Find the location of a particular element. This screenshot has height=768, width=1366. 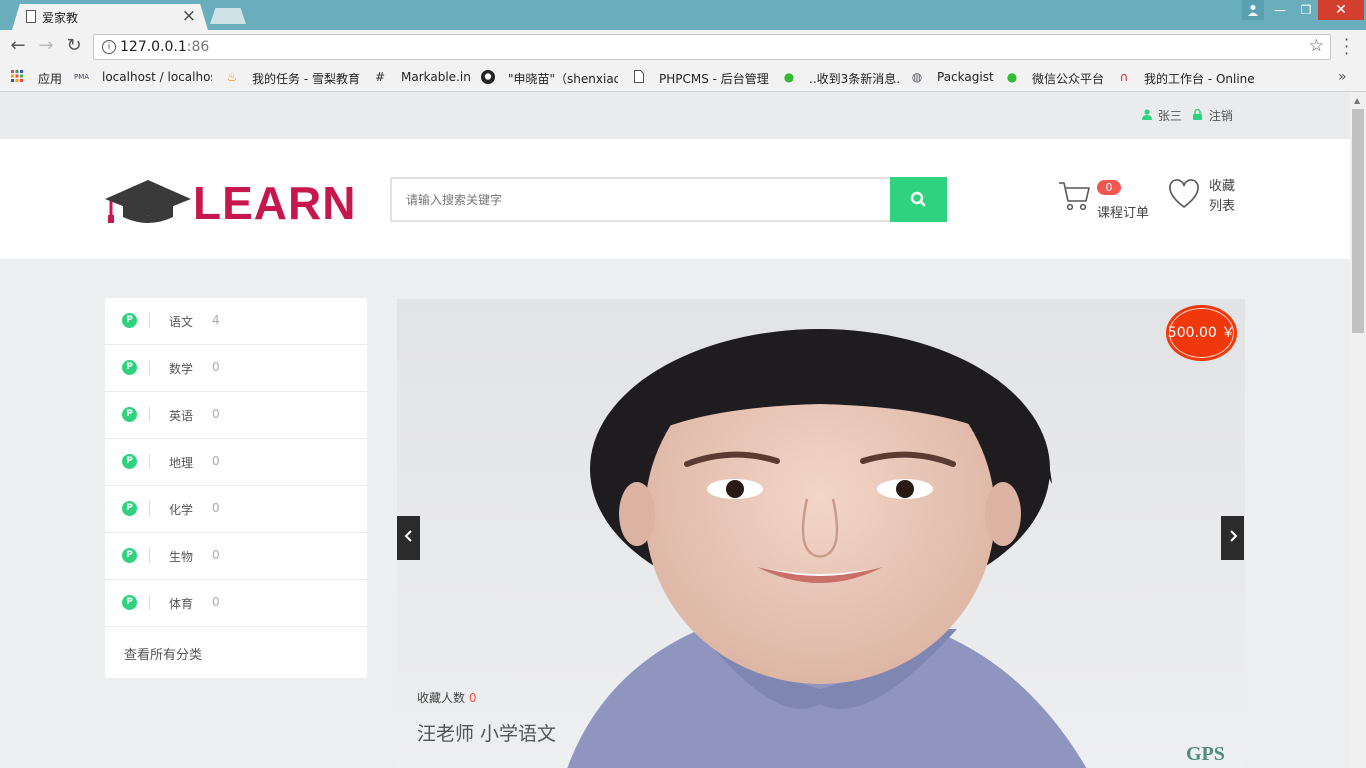

category-item: P 英语 0 is located at coordinates (236, 415).